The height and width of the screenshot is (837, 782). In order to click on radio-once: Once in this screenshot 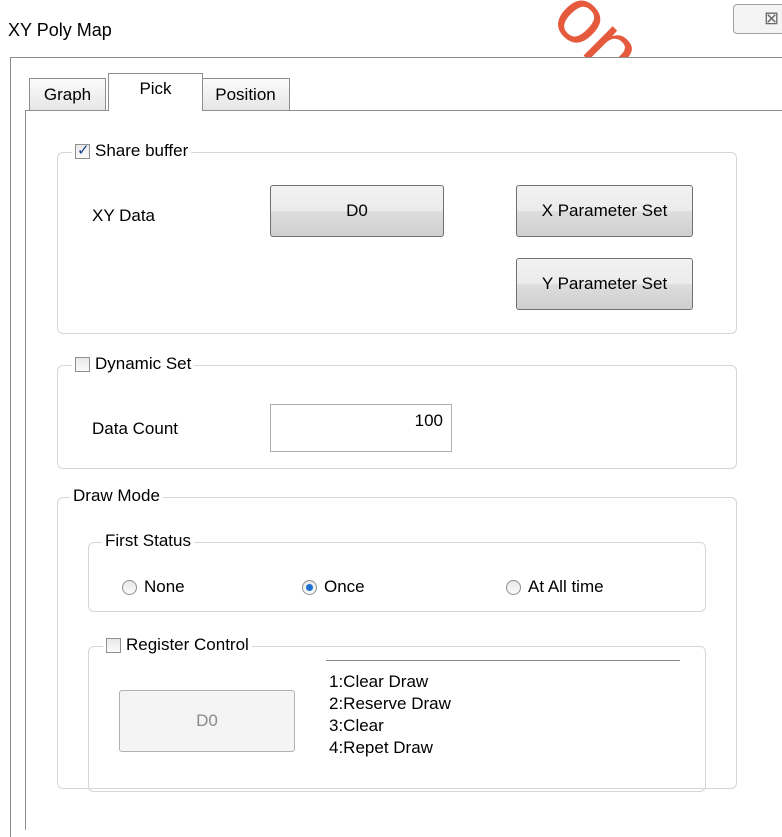, I will do `click(333, 587)`.